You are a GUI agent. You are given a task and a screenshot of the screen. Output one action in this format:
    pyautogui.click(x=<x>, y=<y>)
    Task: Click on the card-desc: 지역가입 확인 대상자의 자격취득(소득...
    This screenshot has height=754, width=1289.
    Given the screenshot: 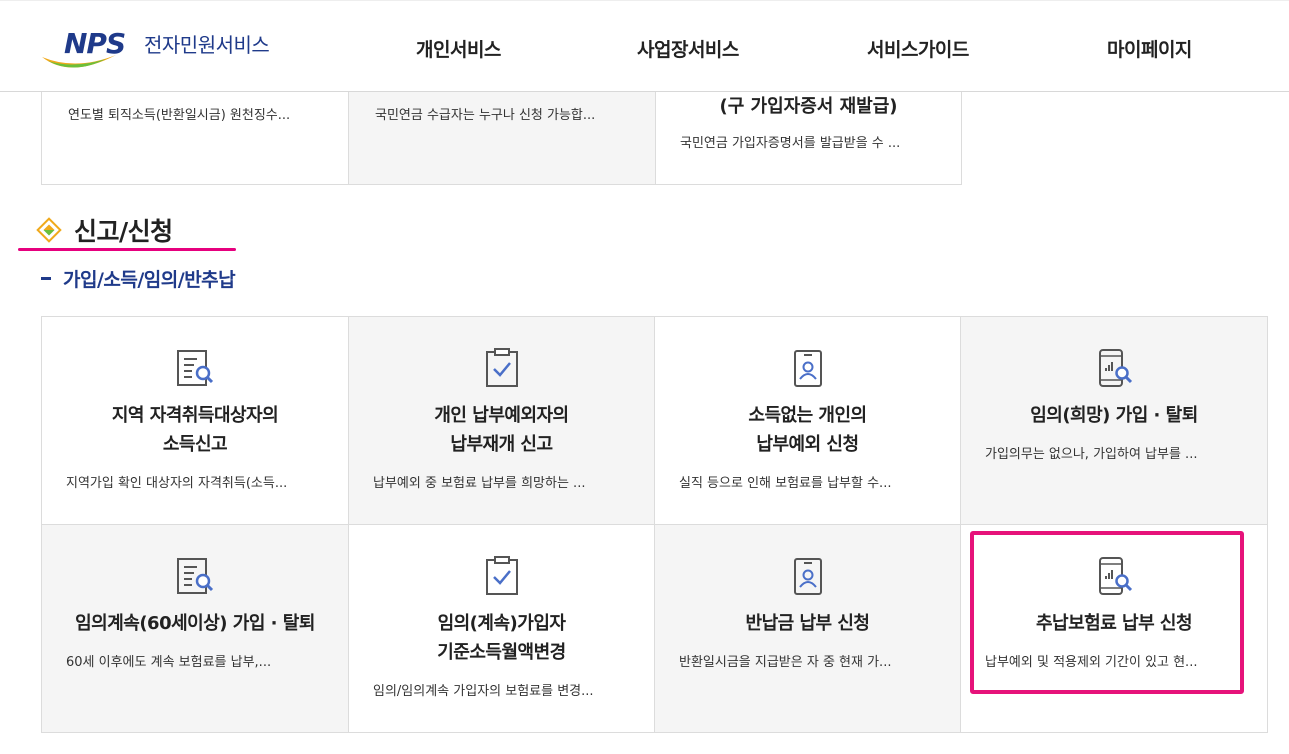 What is the action you would take?
    pyautogui.click(x=177, y=483)
    